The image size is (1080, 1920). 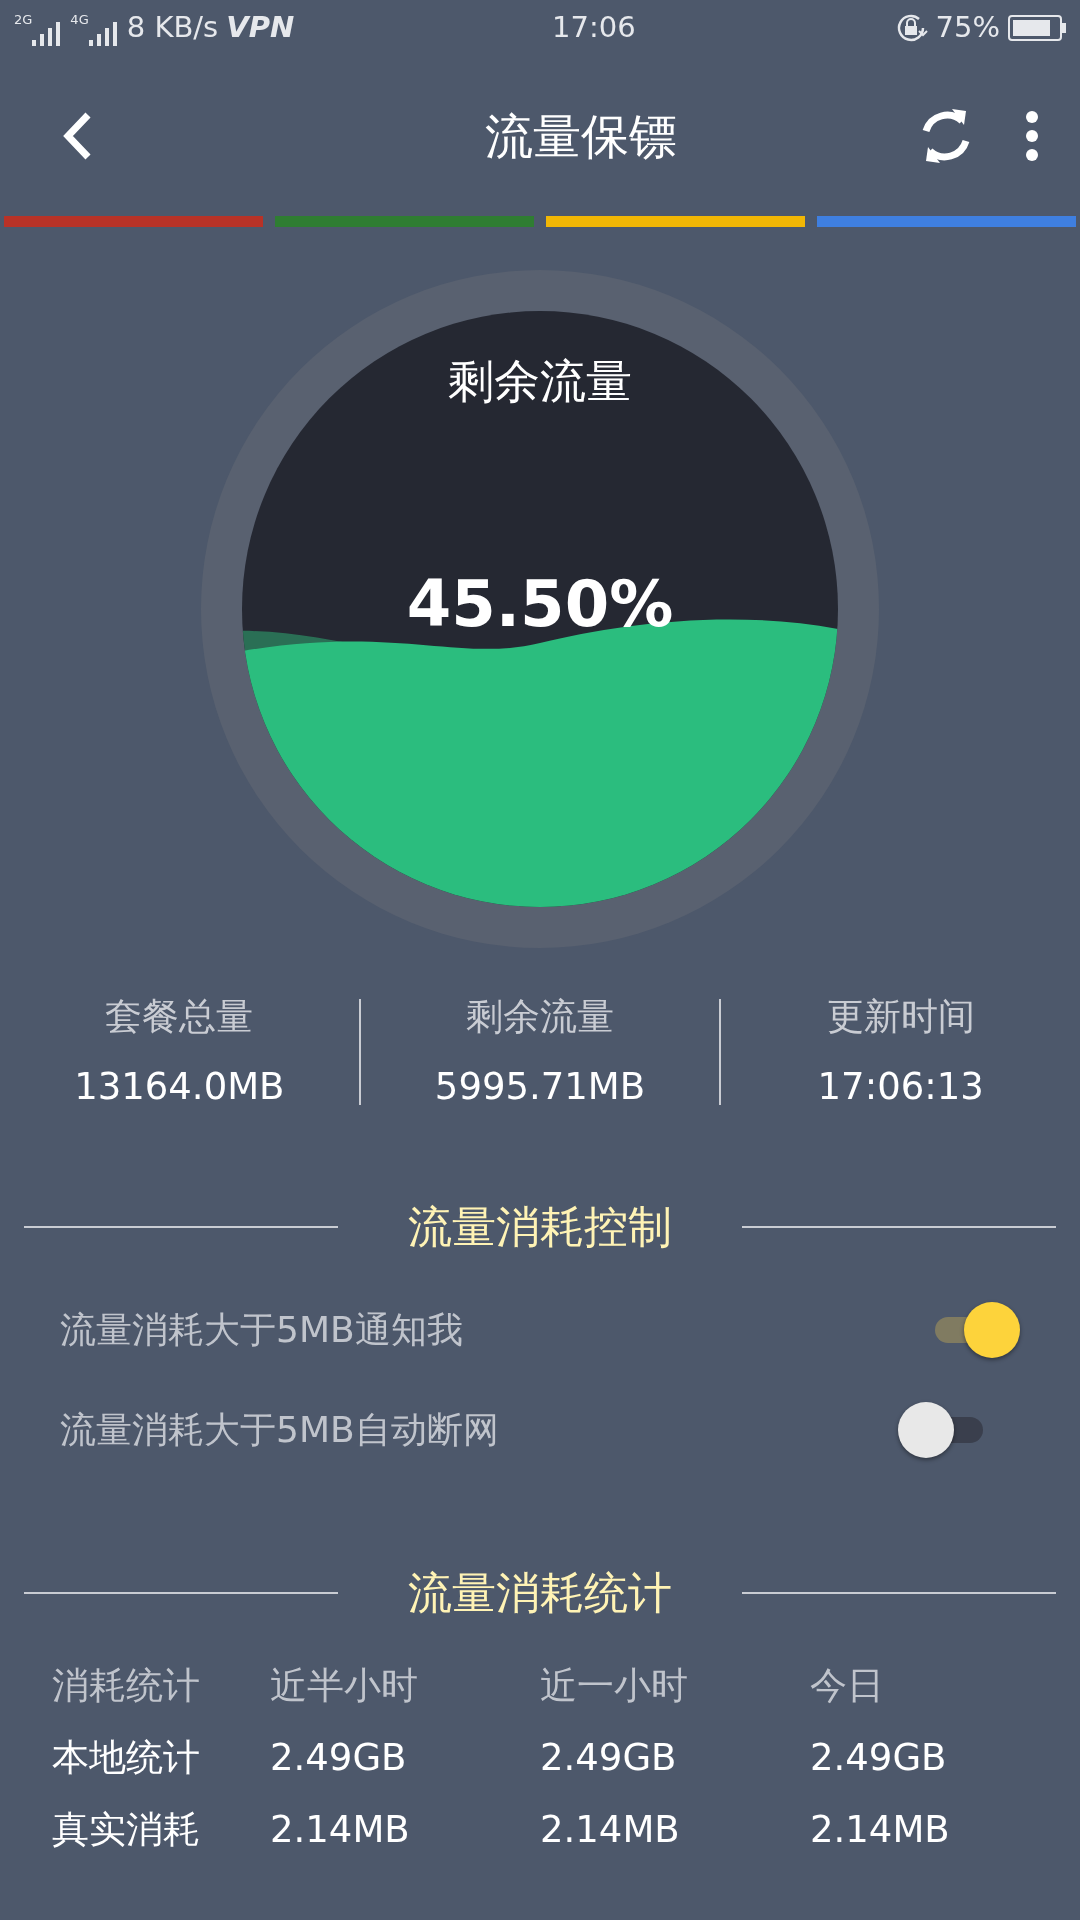 What do you see at coordinates (126, 1830) in the screenshot?
I see `table-cell-text: 真实消耗` at bounding box center [126, 1830].